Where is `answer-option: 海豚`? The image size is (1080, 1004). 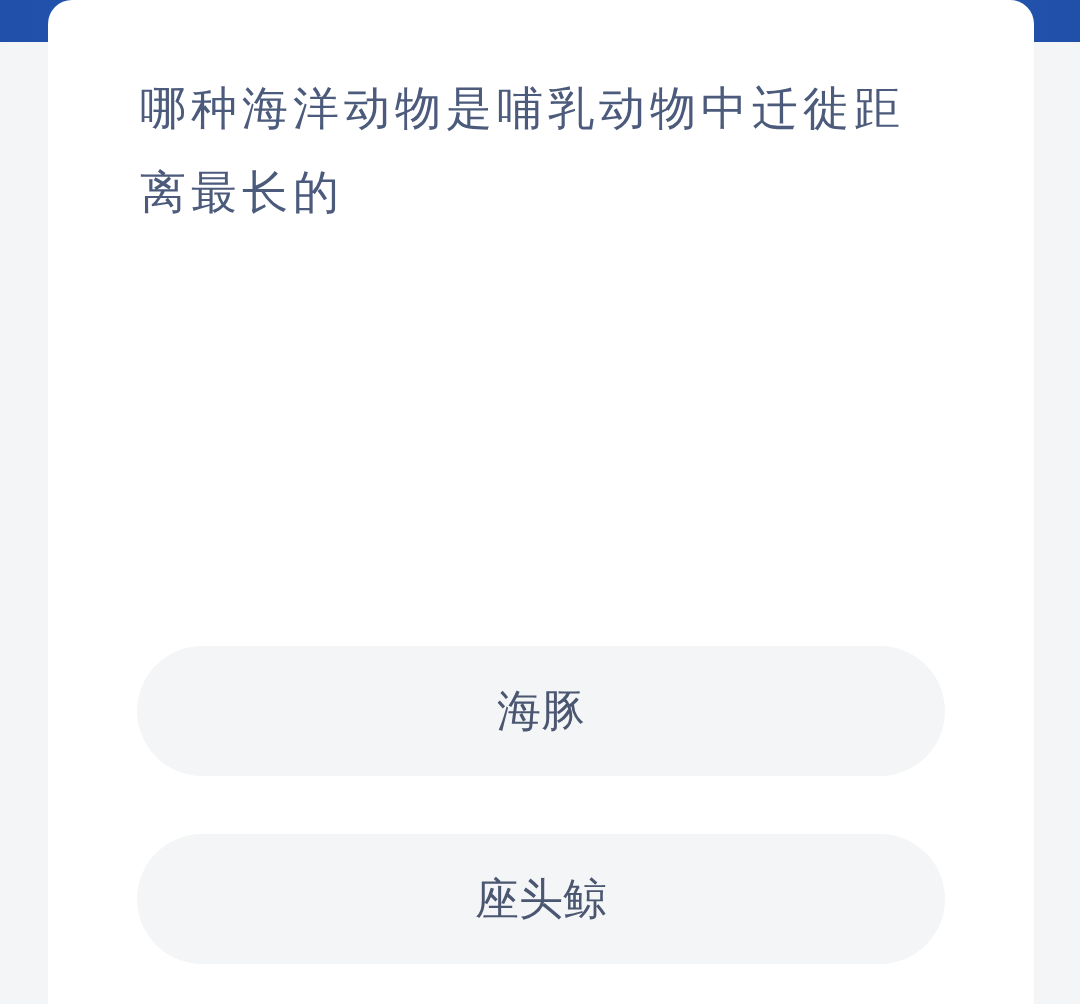
answer-option: 海豚 is located at coordinates (541, 711).